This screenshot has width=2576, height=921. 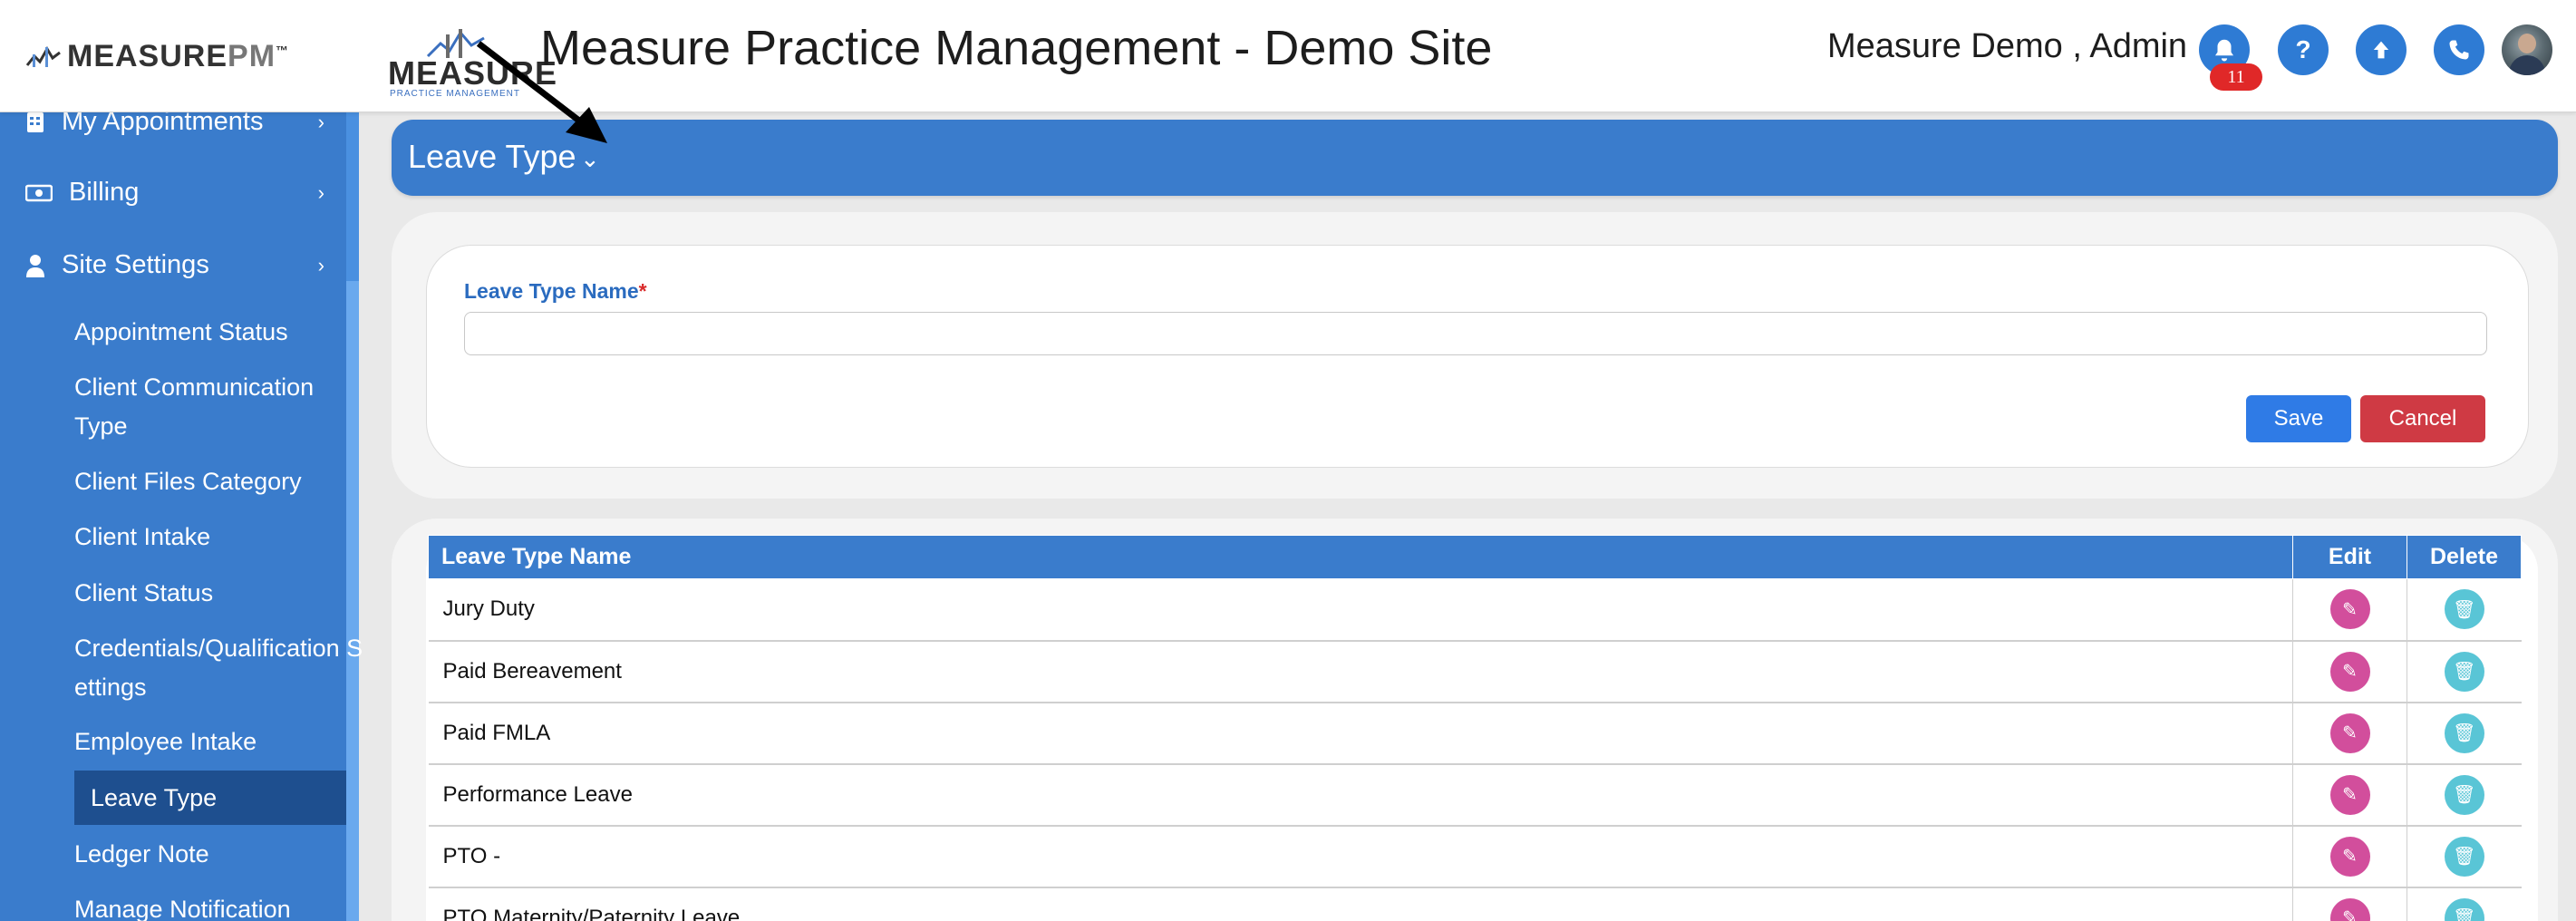 I want to click on sidebar-sub-credentials: Credentials/Qualification Settings, so click(x=218, y=668).